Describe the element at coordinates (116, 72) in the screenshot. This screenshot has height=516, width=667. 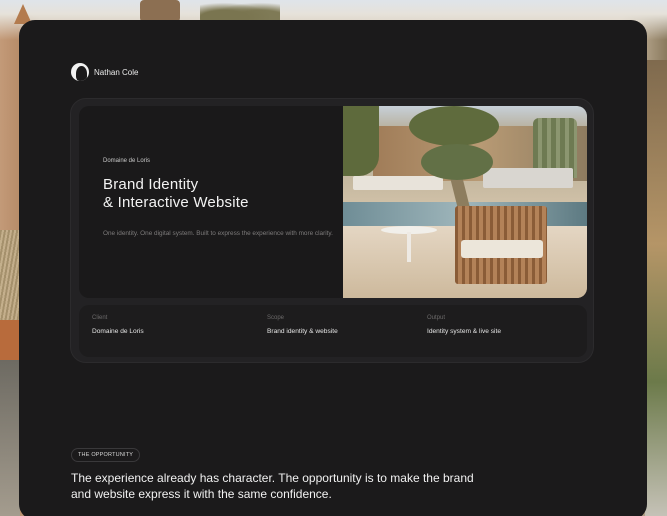
I see `brand-name: Nathan Cole` at that location.